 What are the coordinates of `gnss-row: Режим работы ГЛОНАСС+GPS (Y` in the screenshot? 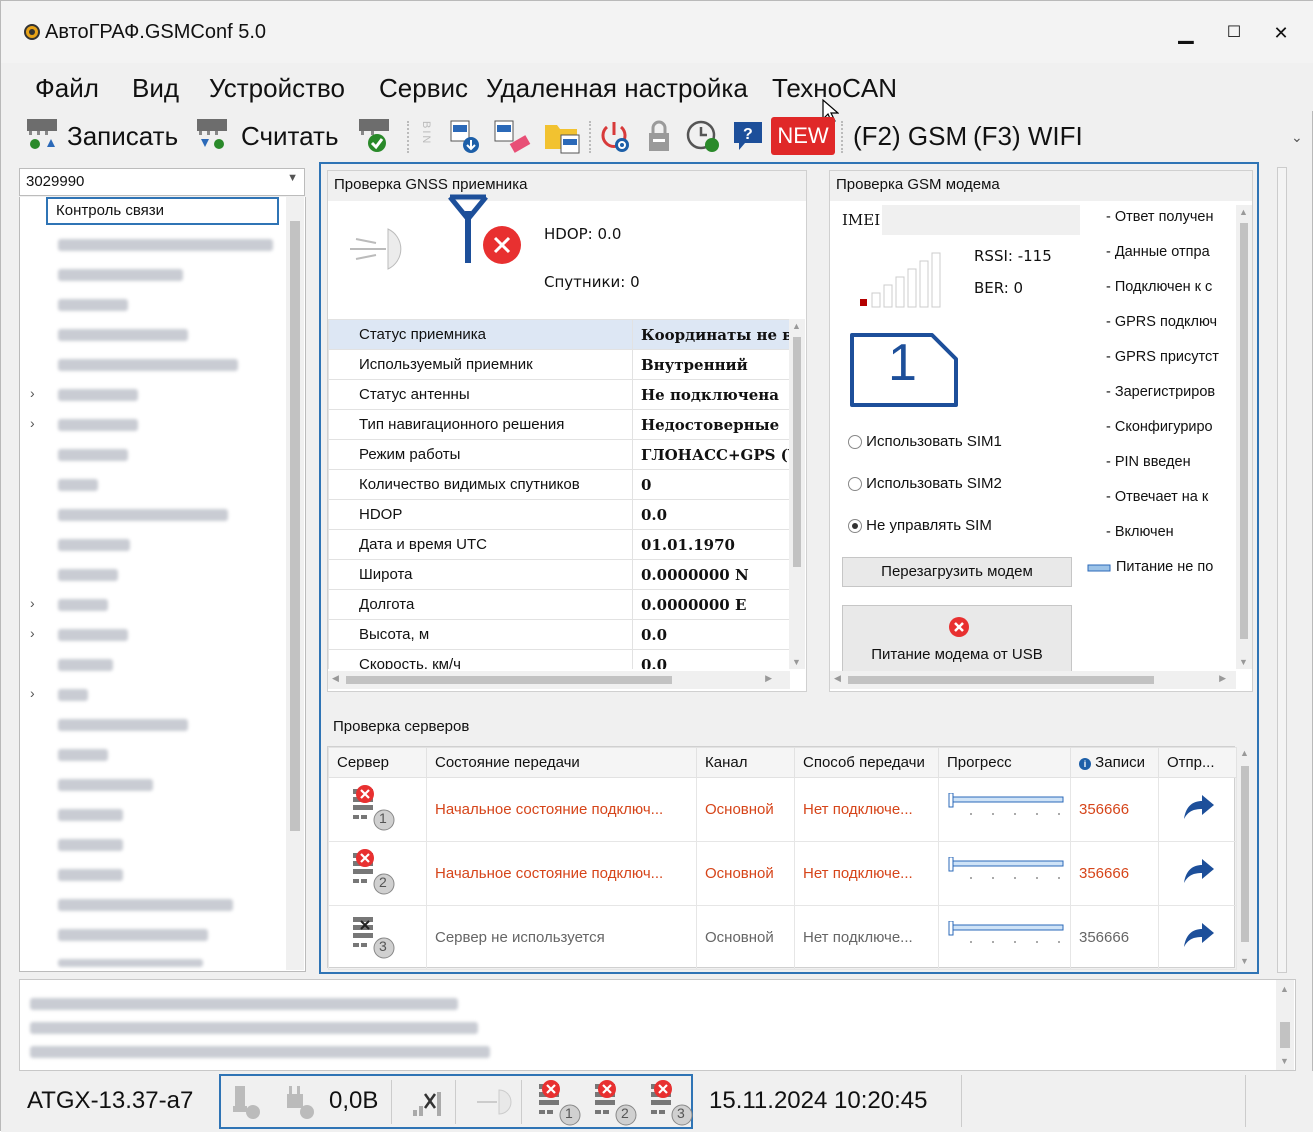 It's located at (559, 454).